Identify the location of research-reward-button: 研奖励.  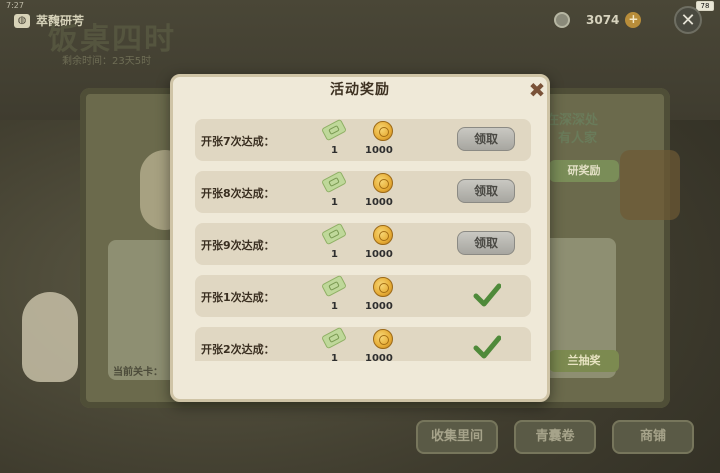
(584, 171).